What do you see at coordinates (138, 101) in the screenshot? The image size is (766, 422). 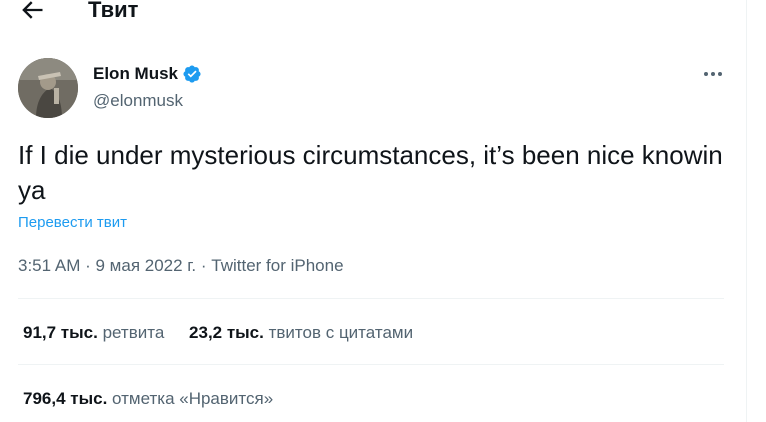 I see `author-handle: @elonmusk` at bounding box center [138, 101].